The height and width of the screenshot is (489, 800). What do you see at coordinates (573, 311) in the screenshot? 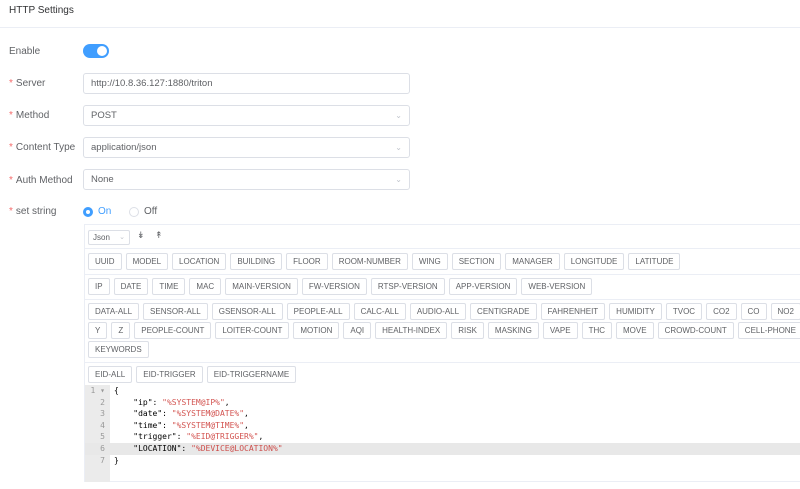
I see `variable-button: FAHRENHEIT` at bounding box center [573, 311].